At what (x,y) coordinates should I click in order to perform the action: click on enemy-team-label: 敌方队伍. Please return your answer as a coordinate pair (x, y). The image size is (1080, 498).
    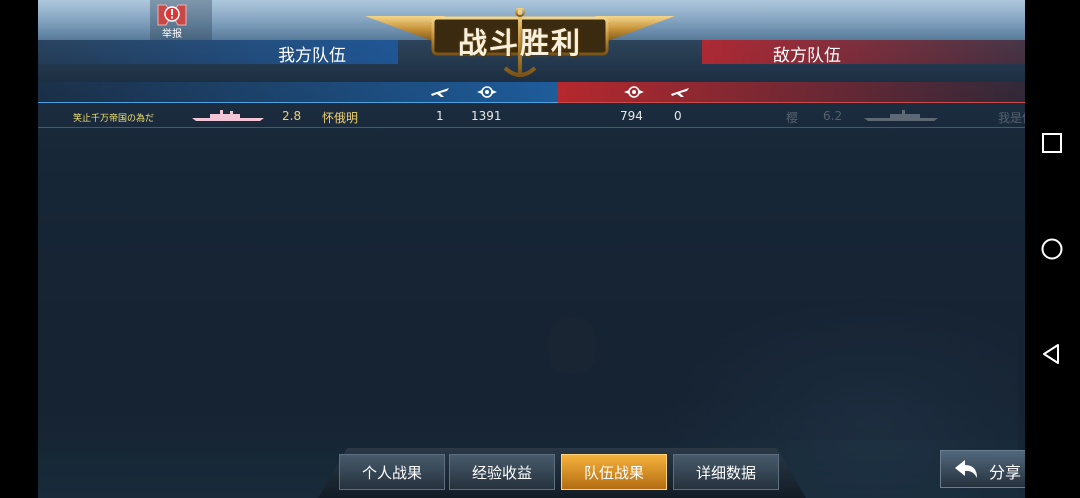
    Looking at the image, I should click on (807, 56).